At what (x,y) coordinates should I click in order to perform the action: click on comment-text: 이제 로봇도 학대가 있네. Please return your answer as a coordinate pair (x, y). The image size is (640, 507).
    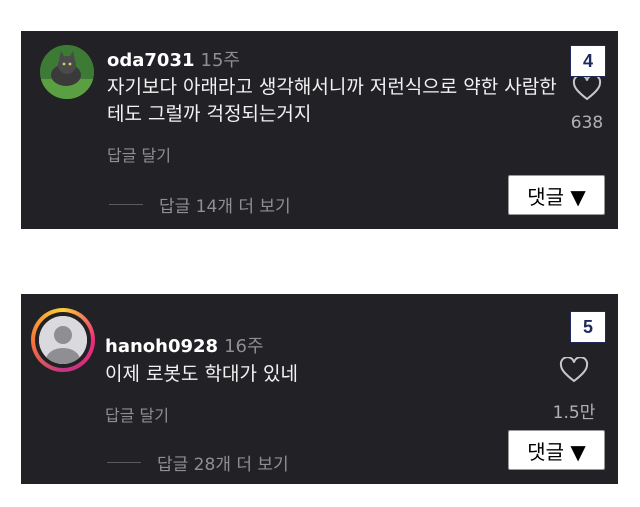
    Looking at the image, I should click on (201, 374).